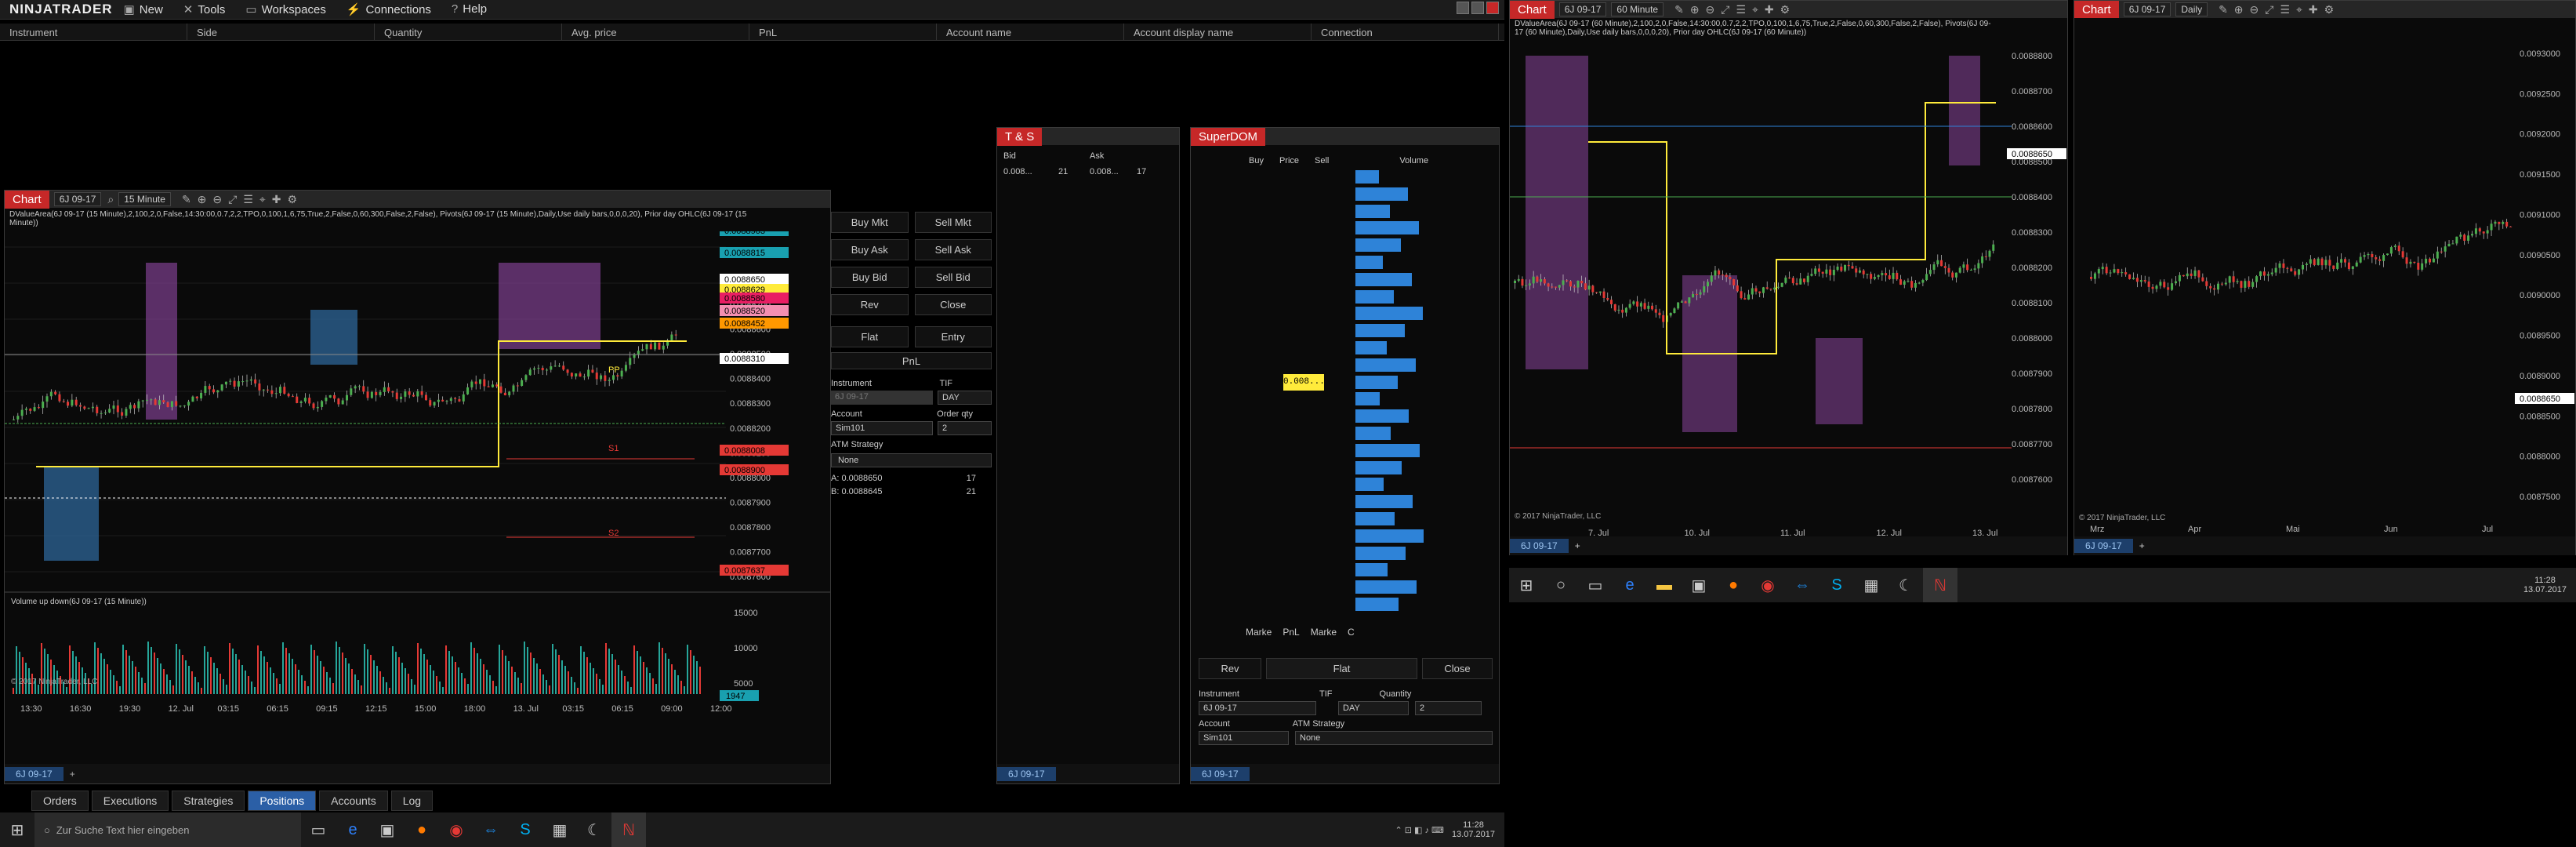 This screenshot has height=847, width=2576. Describe the element at coordinates (843, 32) in the screenshot. I see `positions-col-header: PnL` at that location.